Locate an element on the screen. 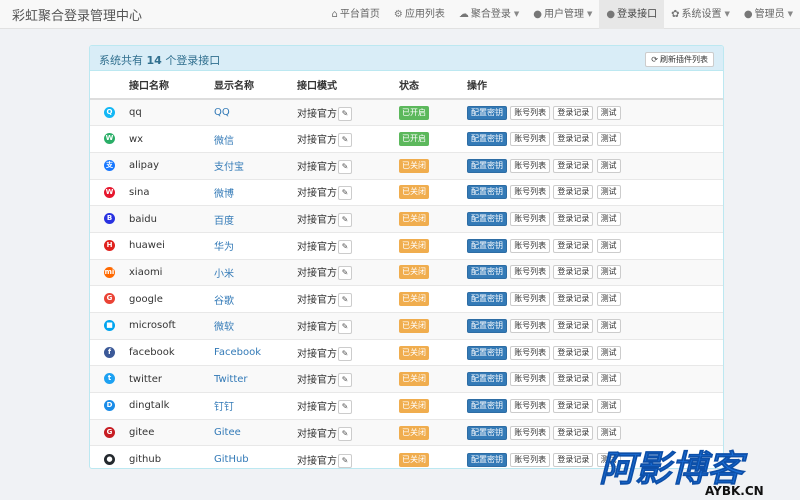 The height and width of the screenshot is (500, 800). display-name-link: Twitter is located at coordinates (231, 379).